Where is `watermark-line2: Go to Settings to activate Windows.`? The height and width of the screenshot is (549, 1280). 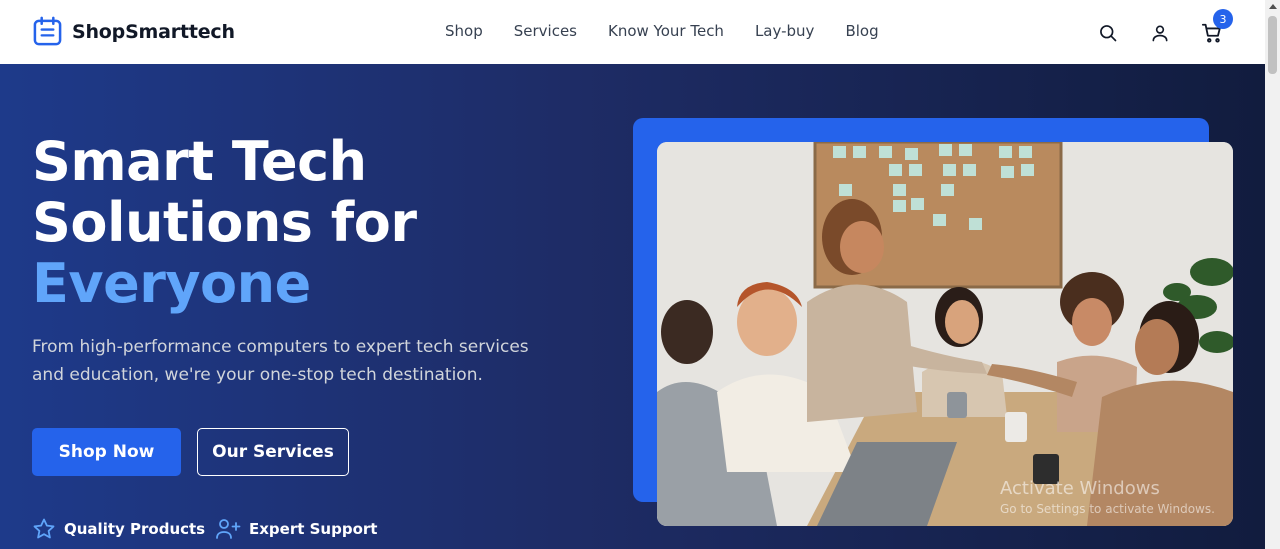
watermark-line2: Go to Settings to activate Windows. is located at coordinates (1107, 509).